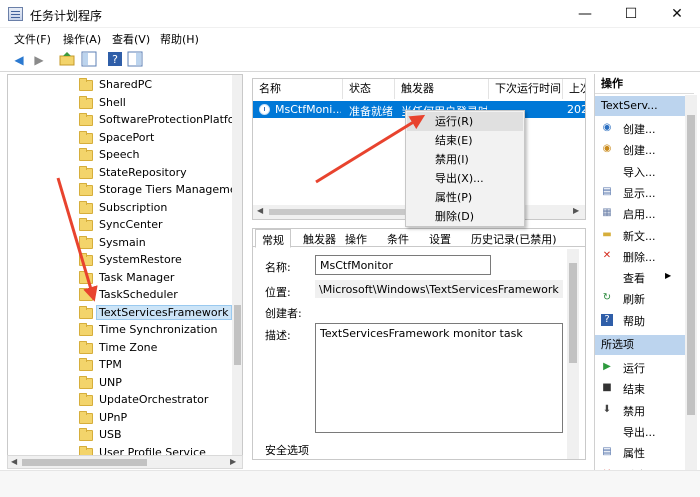 This screenshot has width=700, height=497. What do you see at coordinates (120, 296) in the screenshot?
I see `tree-item: TaskScheduler` at bounding box center [120, 296].